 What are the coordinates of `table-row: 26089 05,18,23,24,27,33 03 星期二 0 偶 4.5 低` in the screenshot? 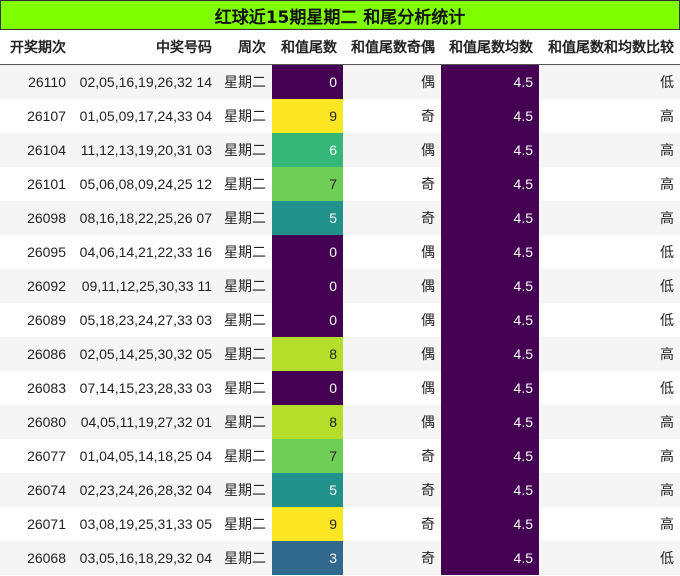 It's located at (340, 320).